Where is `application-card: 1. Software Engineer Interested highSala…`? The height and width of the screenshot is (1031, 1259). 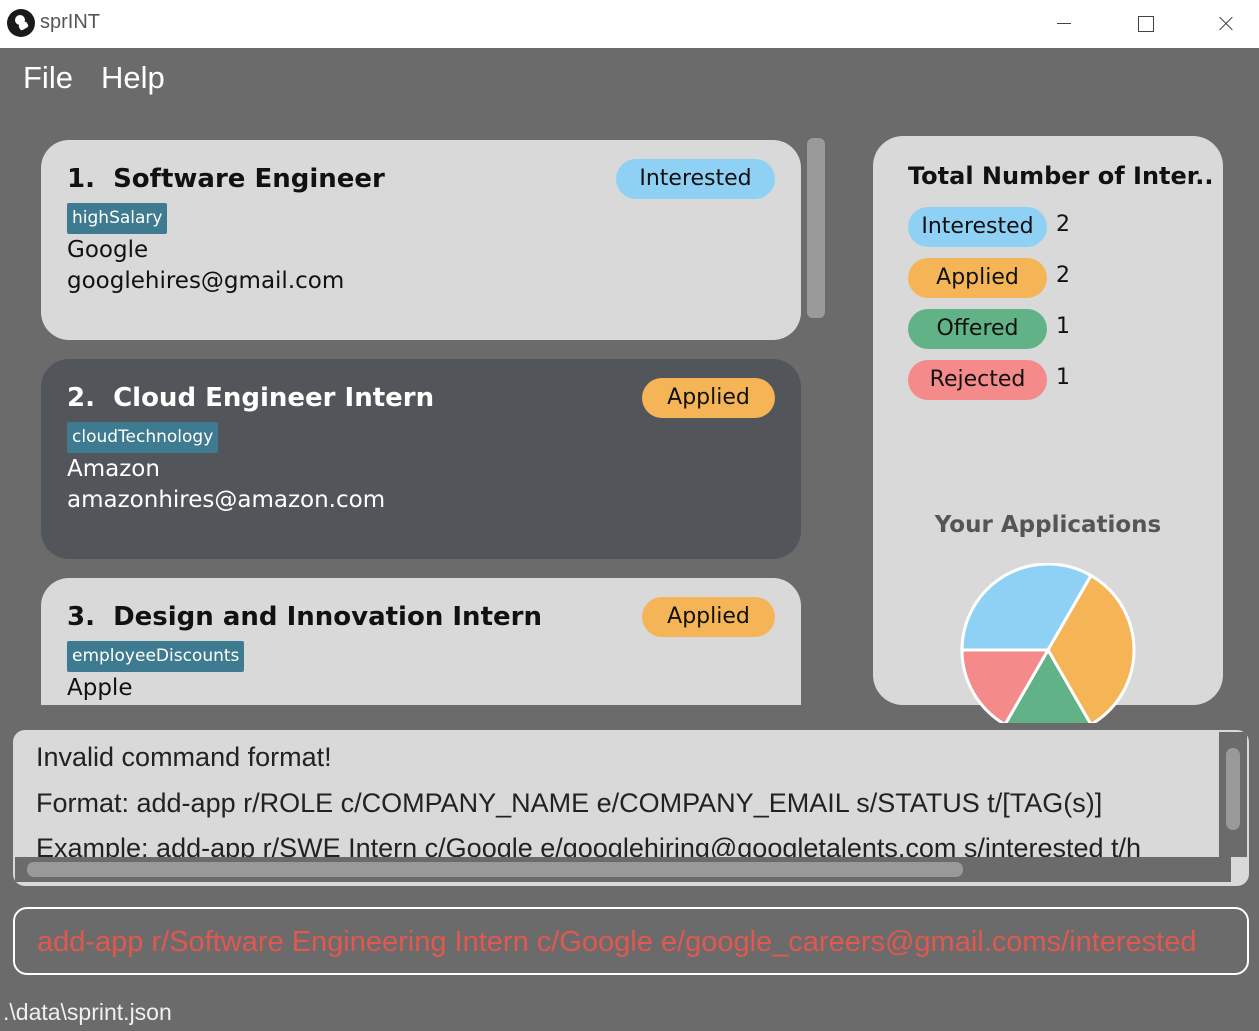
application-card: 1. Software Engineer Interested highSala… is located at coordinates (421, 240).